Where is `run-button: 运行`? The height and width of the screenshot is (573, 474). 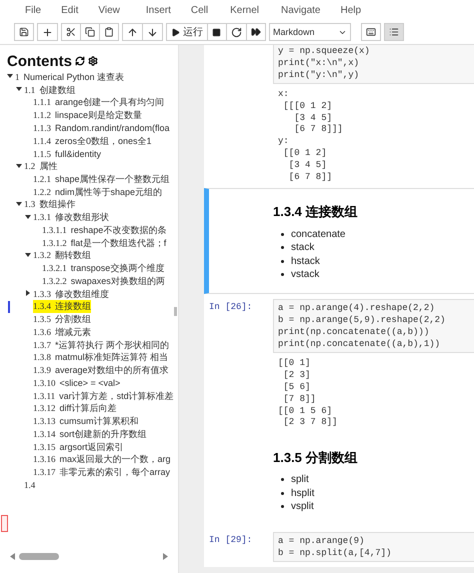
run-button: 运行 is located at coordinates (187, 32).